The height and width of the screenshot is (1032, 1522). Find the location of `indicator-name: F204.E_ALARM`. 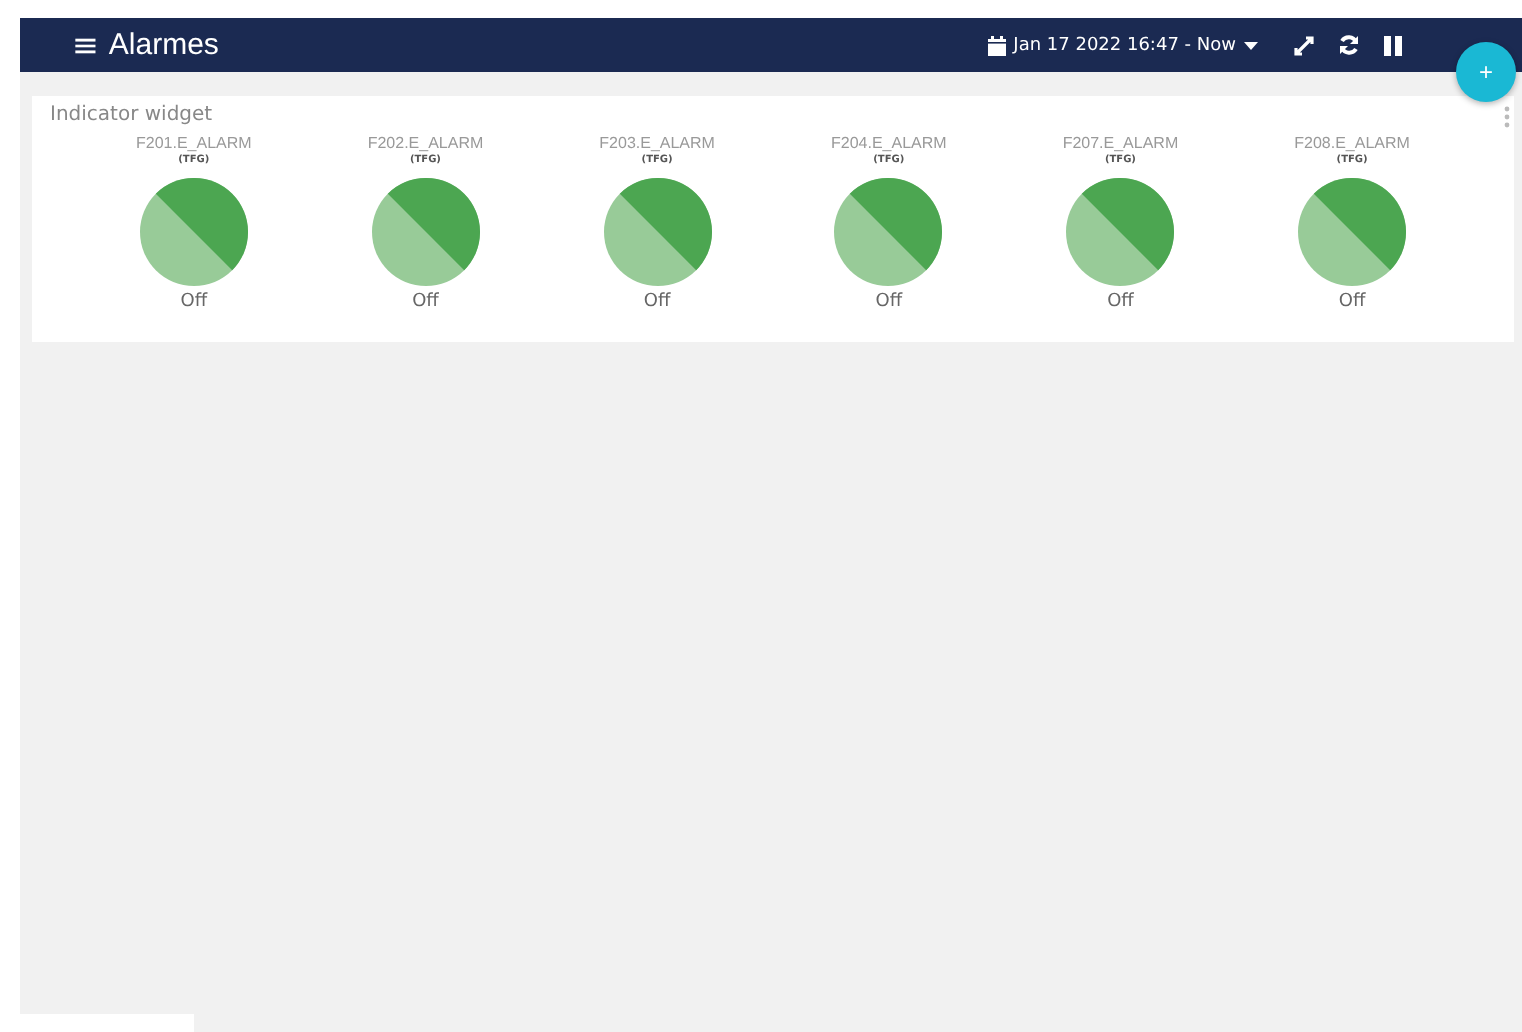

indicator-name: F204.E_ALARM is located at coordinates (888, 143).